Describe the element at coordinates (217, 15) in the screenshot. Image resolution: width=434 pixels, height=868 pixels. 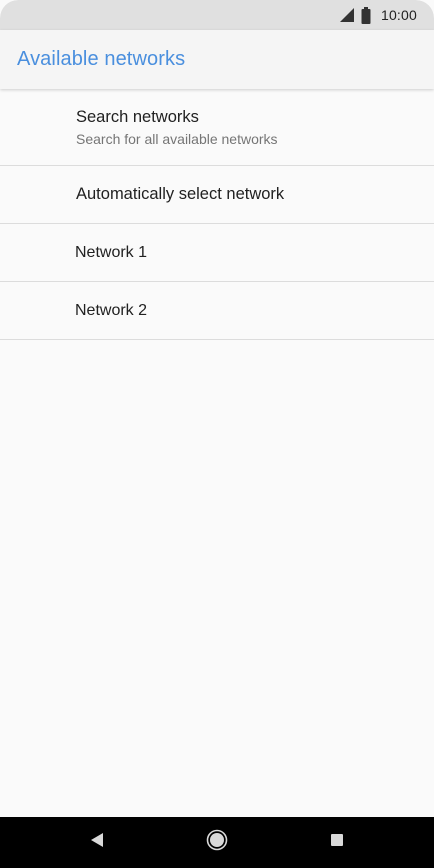
I see `status-bar: 10:00` at that location.